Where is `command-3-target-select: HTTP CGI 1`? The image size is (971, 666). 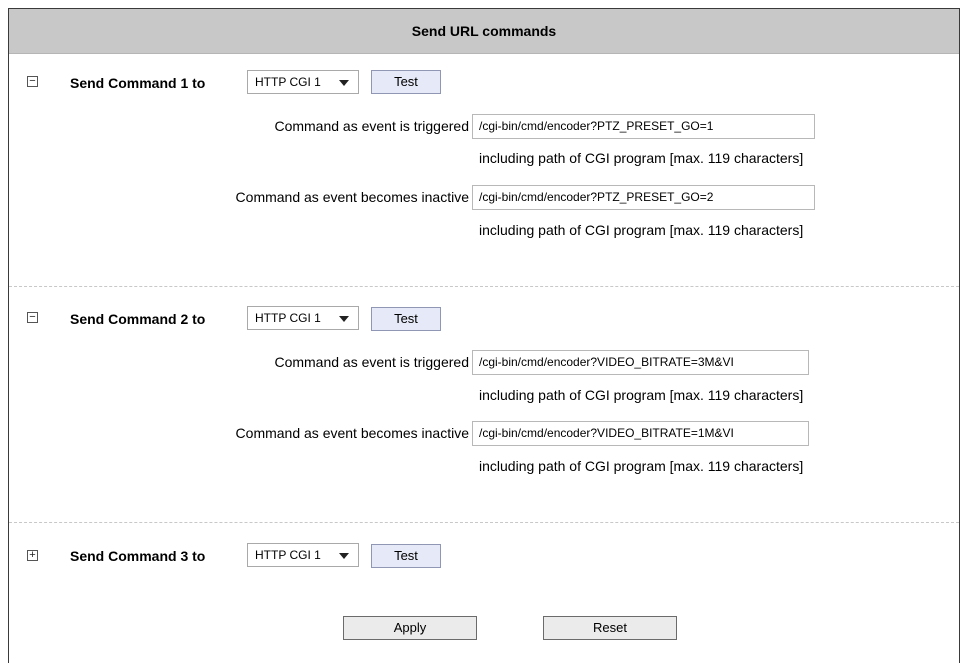 command-3-target-select: HTTP CGI 1 is located at coordinates (303, 555).